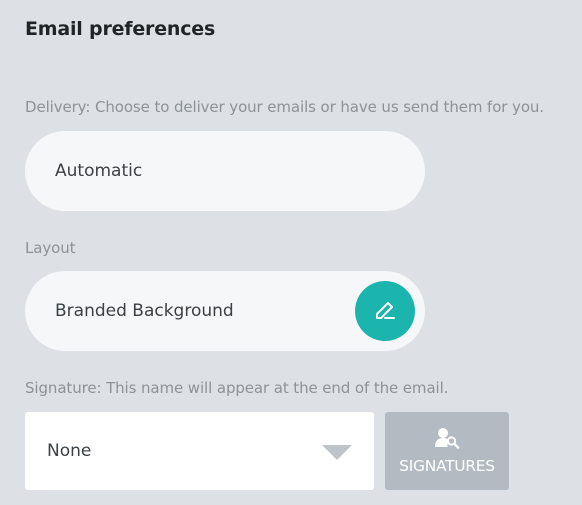 The width and height of the screenshot is (582, 505). I want to click on pencil-icon, so click(385, 311).